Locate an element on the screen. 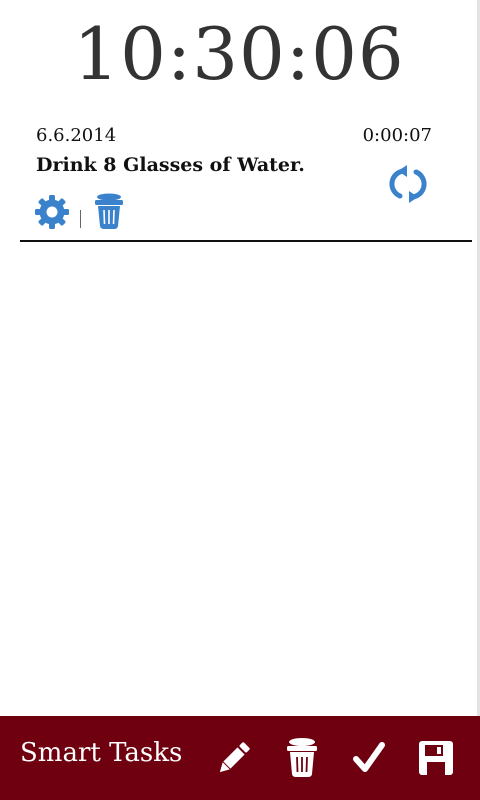 The height and width of the screenshot is (800, 480). clock-display: 10:30:06 is located at coordinates (239, 54).